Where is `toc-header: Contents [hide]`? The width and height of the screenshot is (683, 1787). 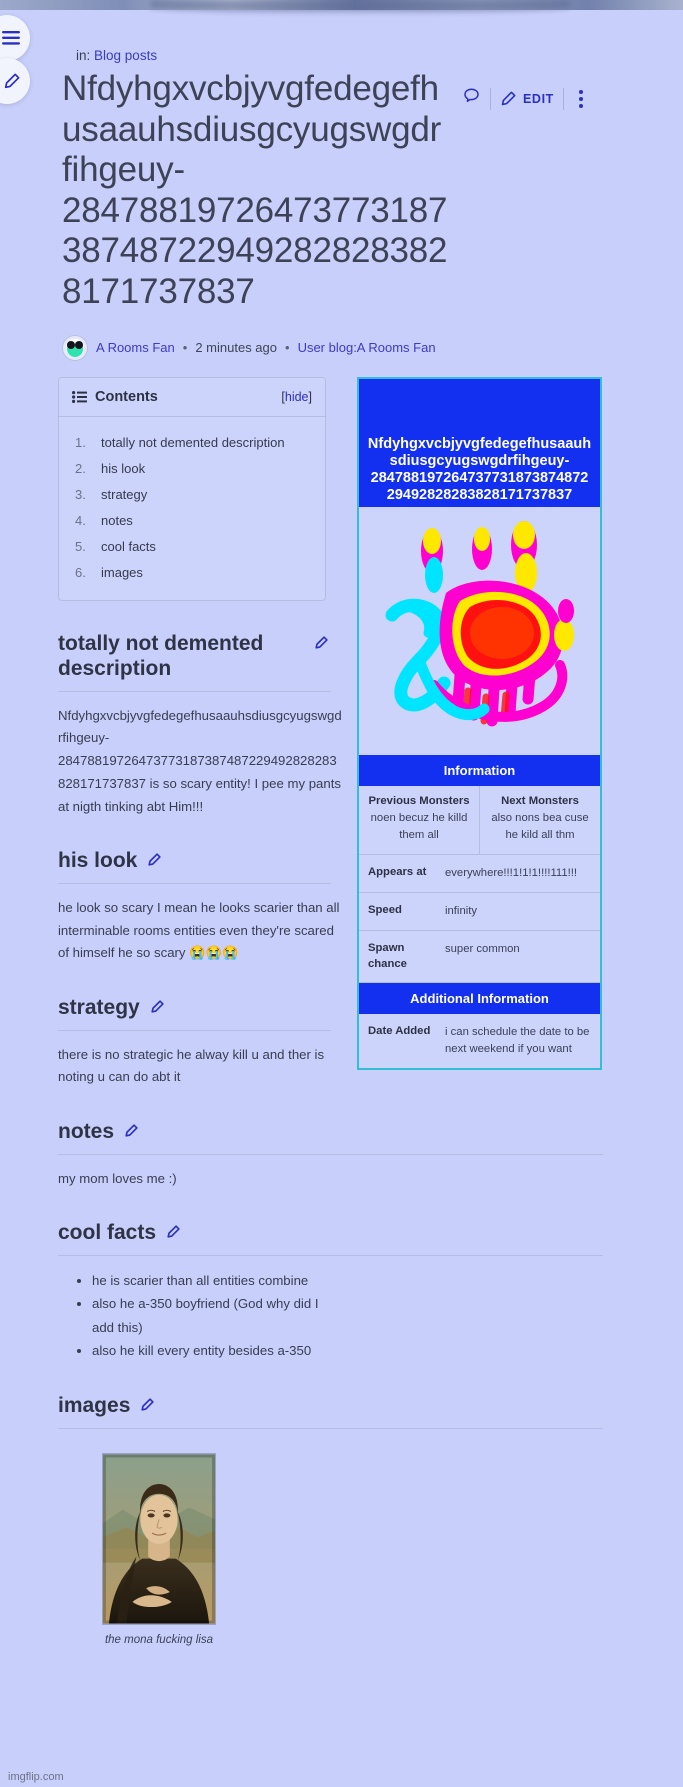
toc-header: Contents [hide] is located at coordinates (192, 397).